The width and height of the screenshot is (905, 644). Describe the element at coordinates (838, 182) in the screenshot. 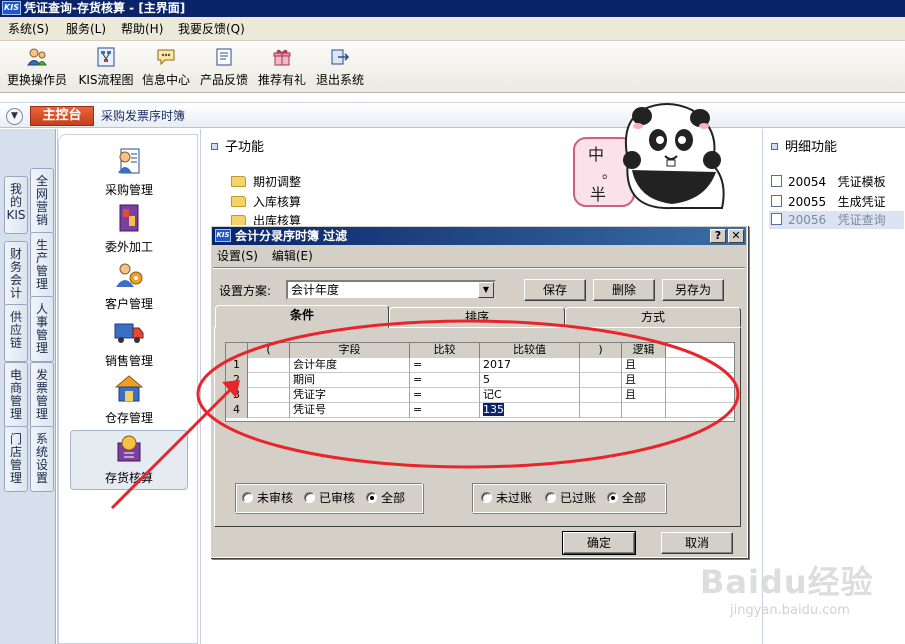

I see `detail-item-voucher-template: 20054 凭证模板` at that location.